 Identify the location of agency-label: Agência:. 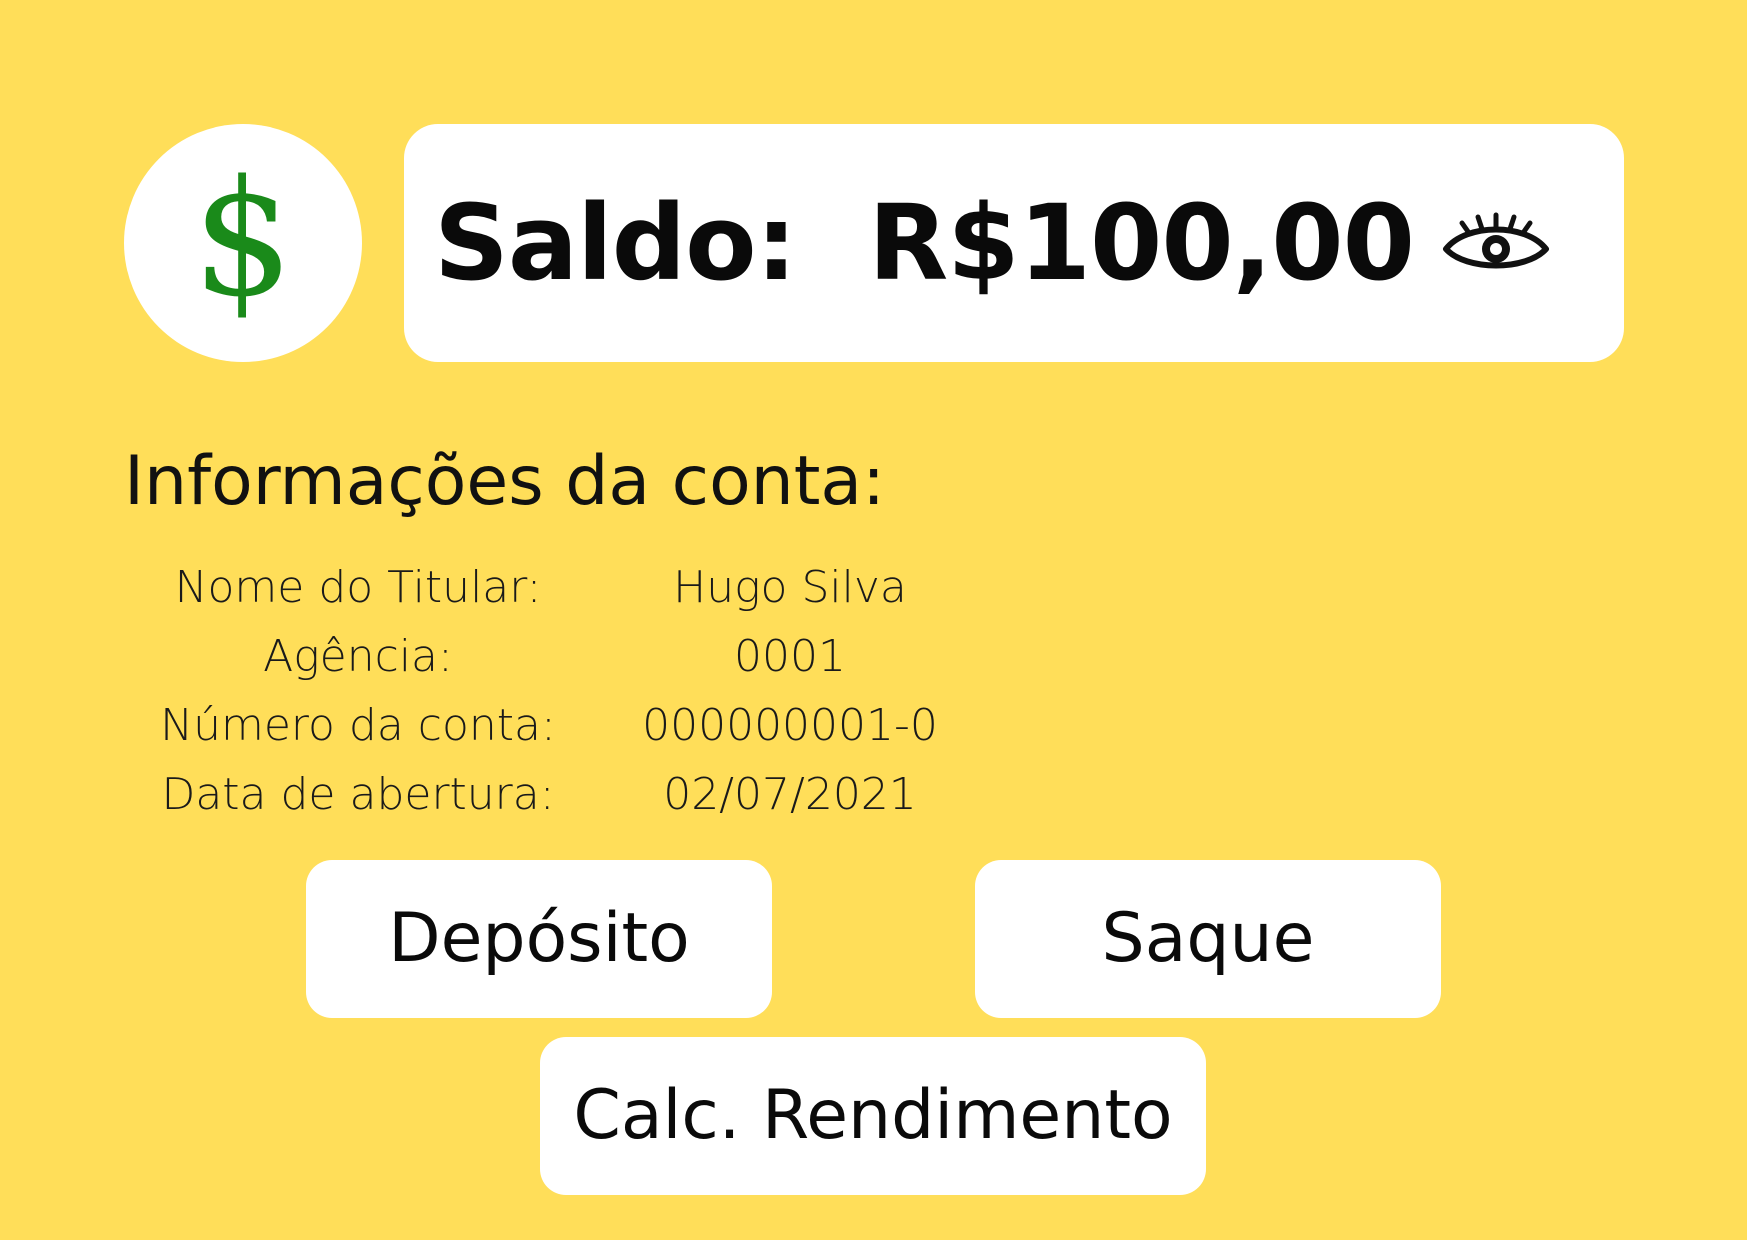
(358, 656).